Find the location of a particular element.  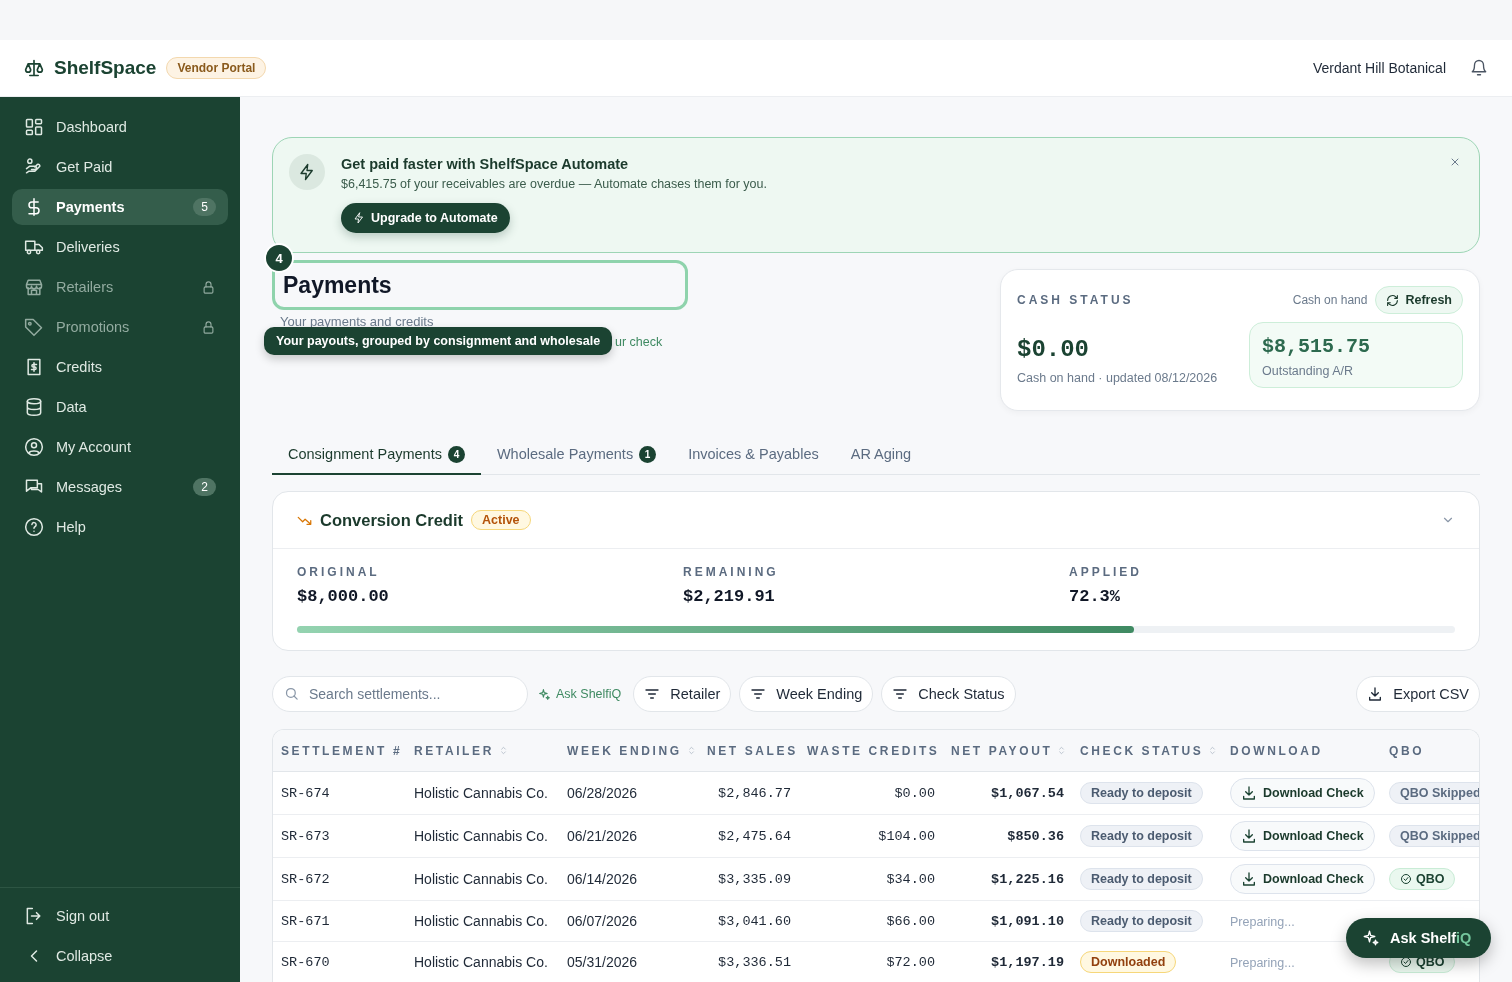

stat-value: 72.3% is located at coordinates (1095, 596).